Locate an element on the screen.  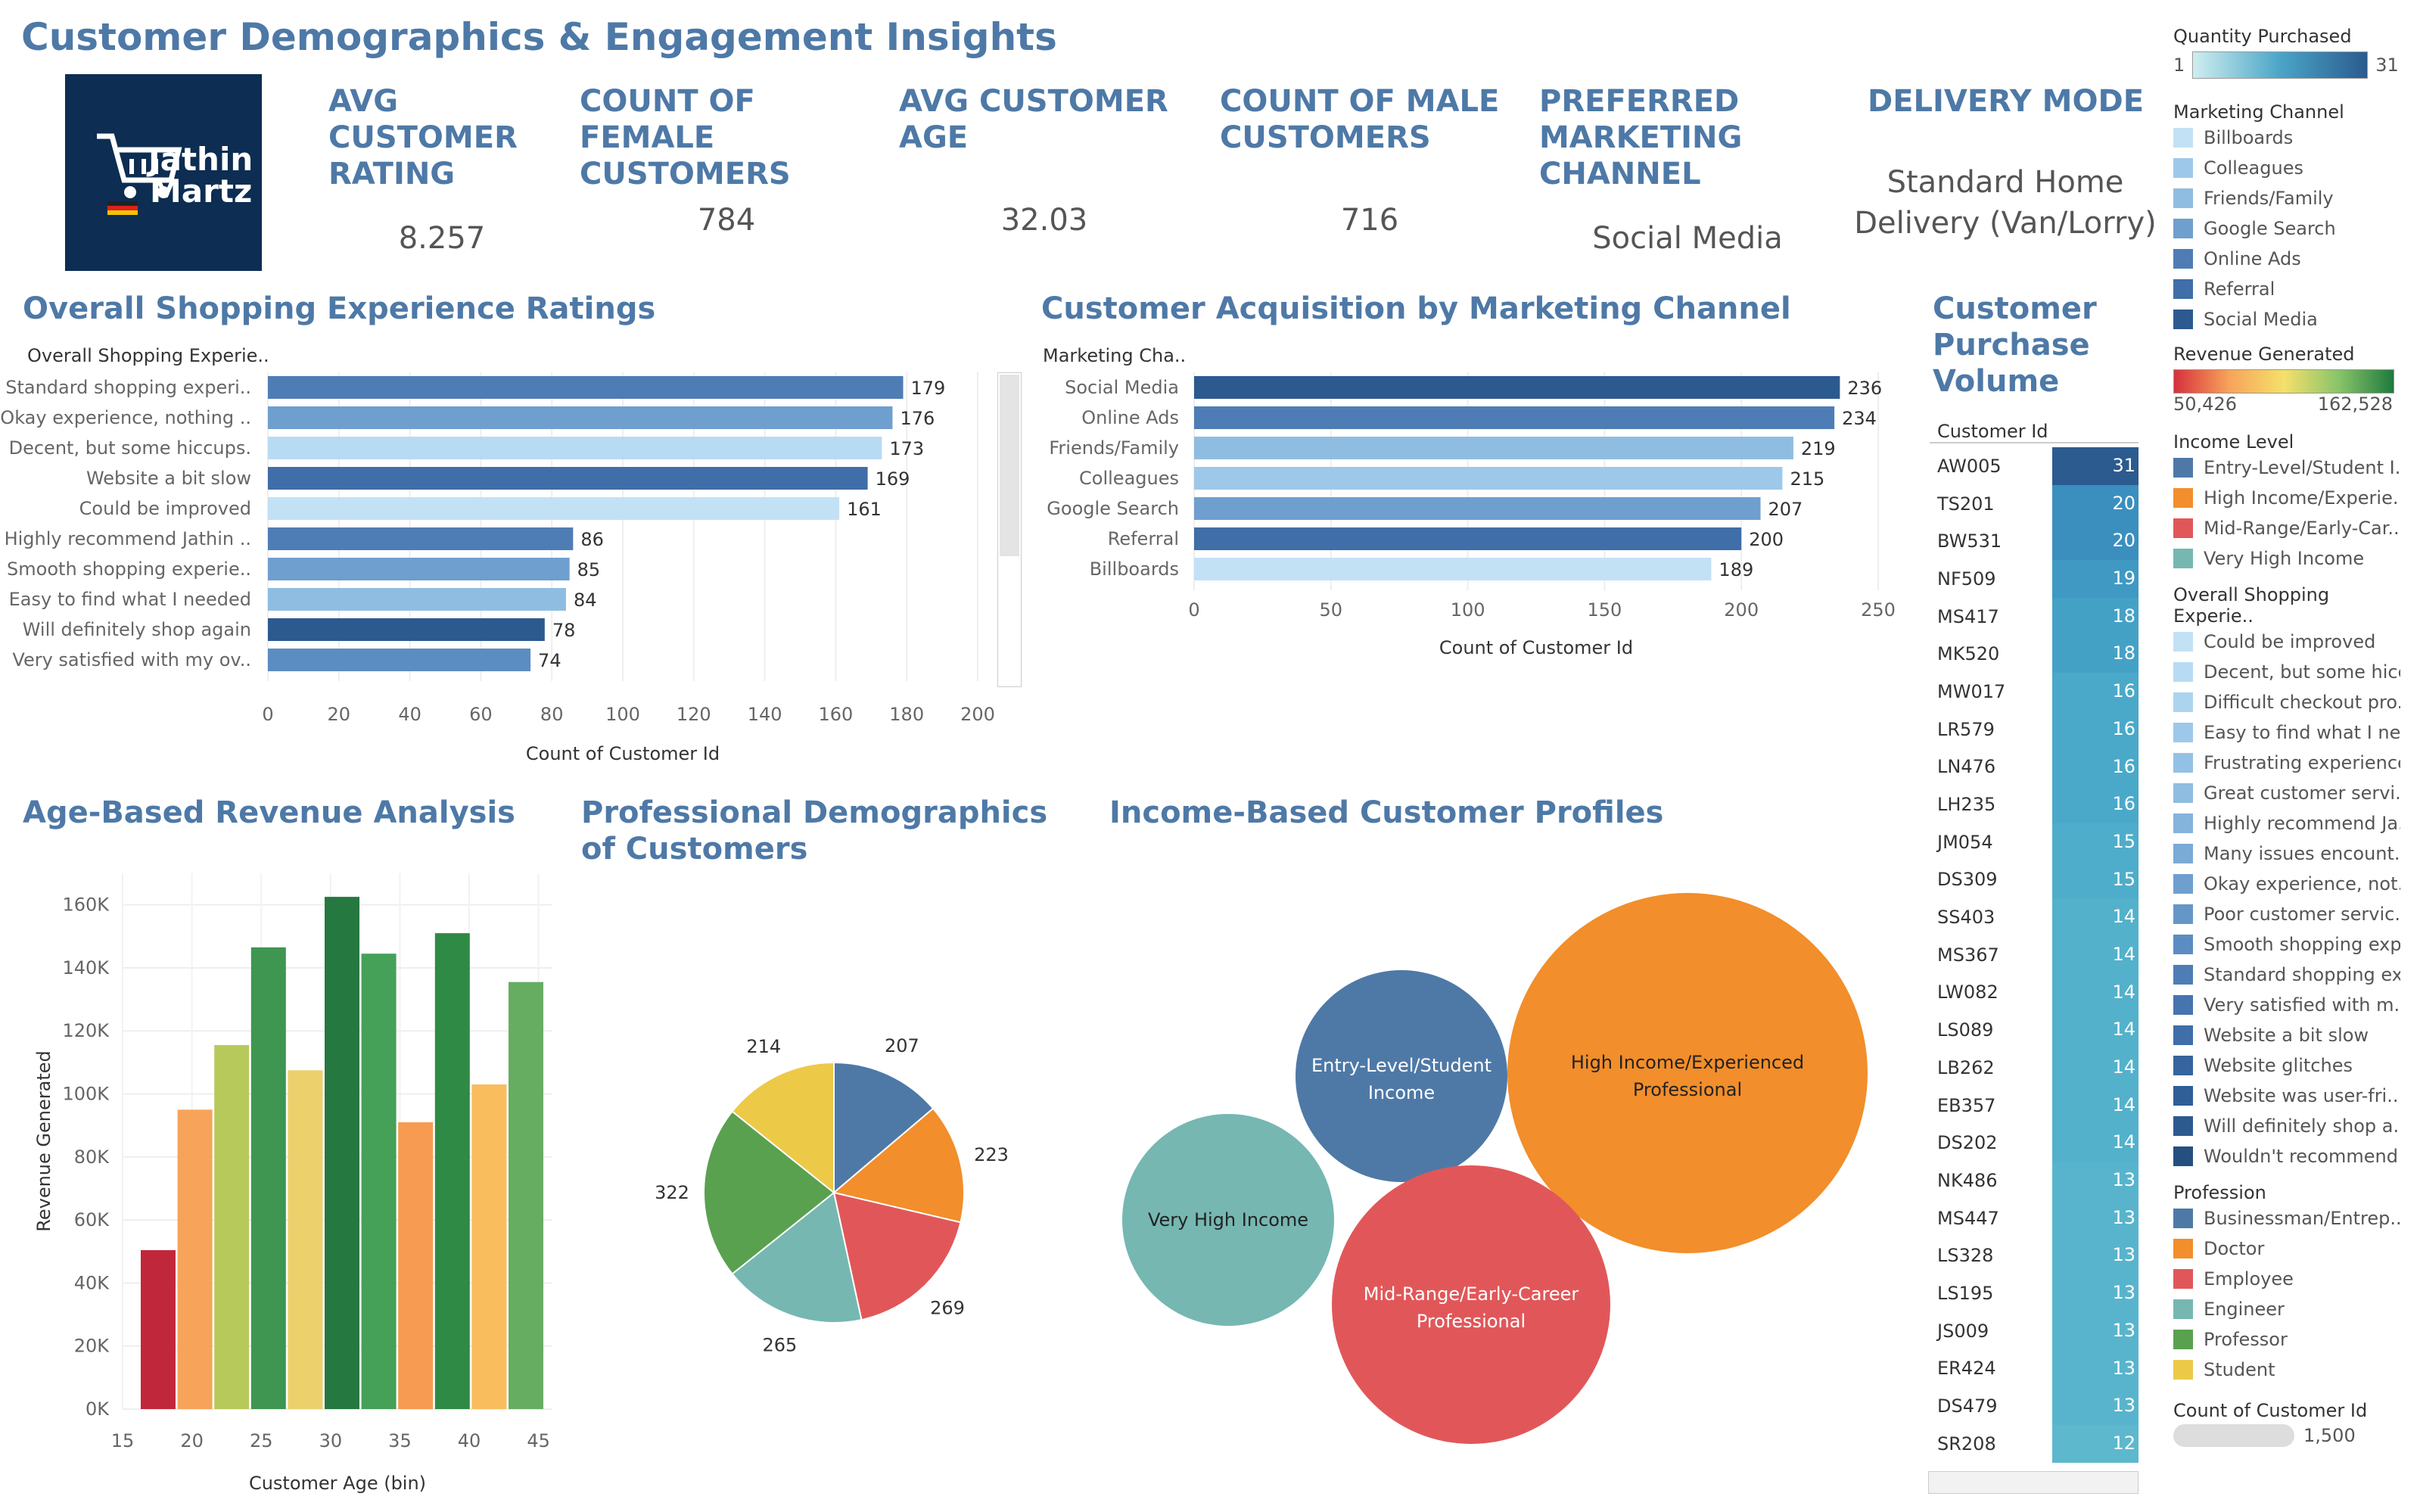
table-row: LS195 13 is located at coordinates (2036, 1293).